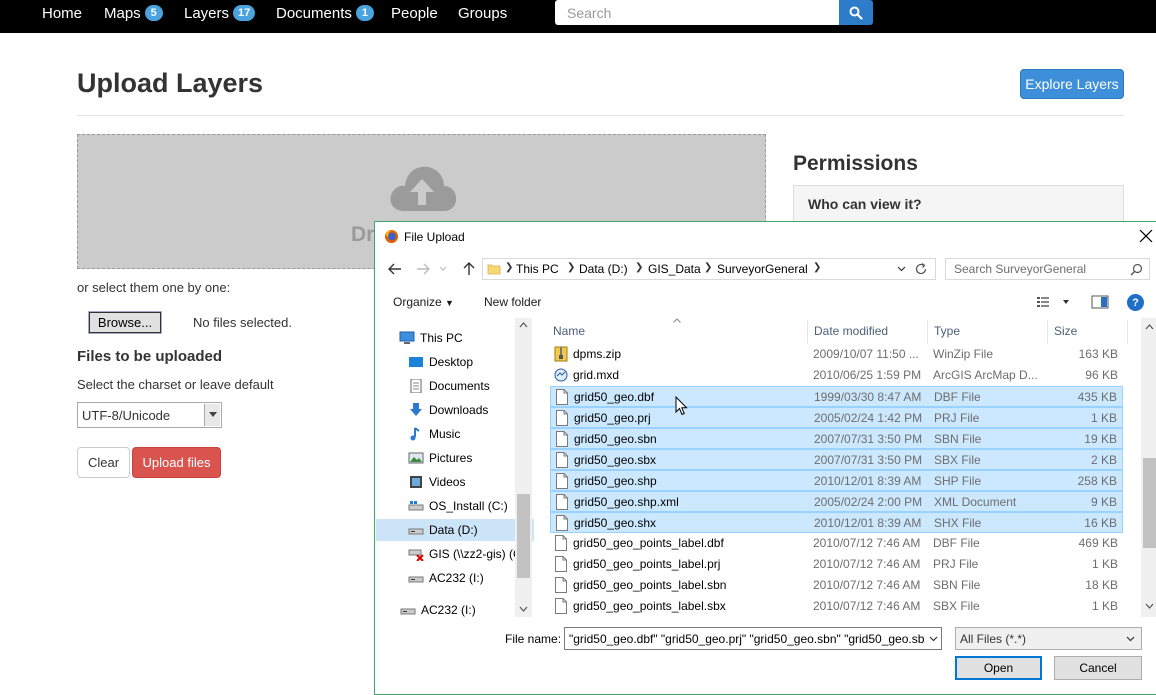  I want to click on nav-documents: Documents 1, so click(325, 13).